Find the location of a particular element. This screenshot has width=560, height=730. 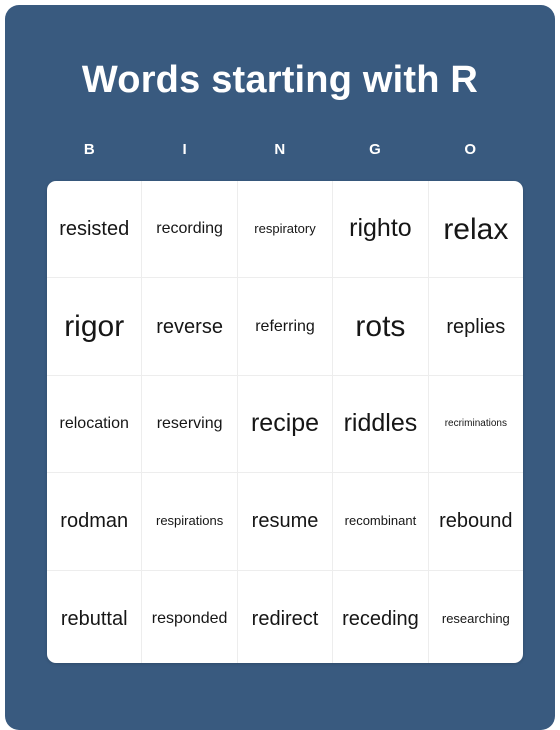

bingo-cell: recombinant is located at coordinates (381, 521).